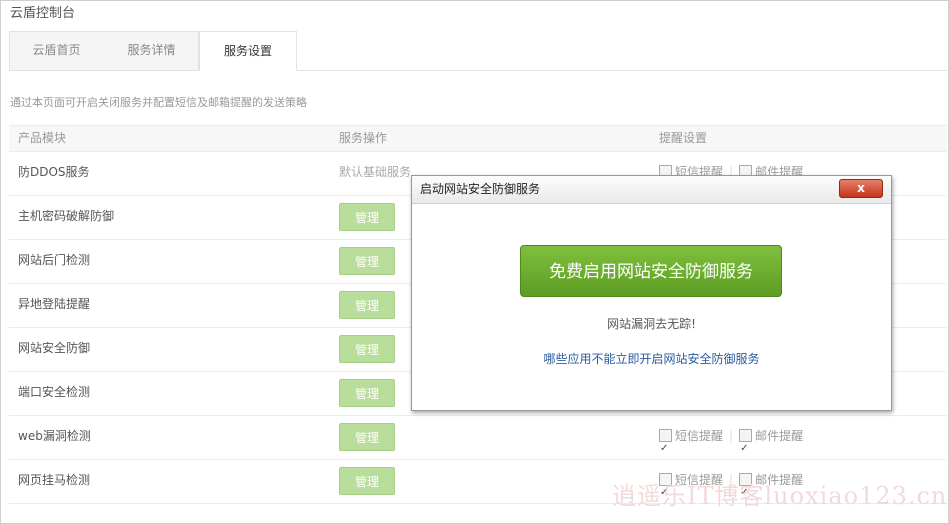 The height and width of the screenshot is (524, 949). Describe the element at coordinates (651, 324) in the screenshot. I see `dialog-tagline: 网站漏洞去无踪!` at that location.